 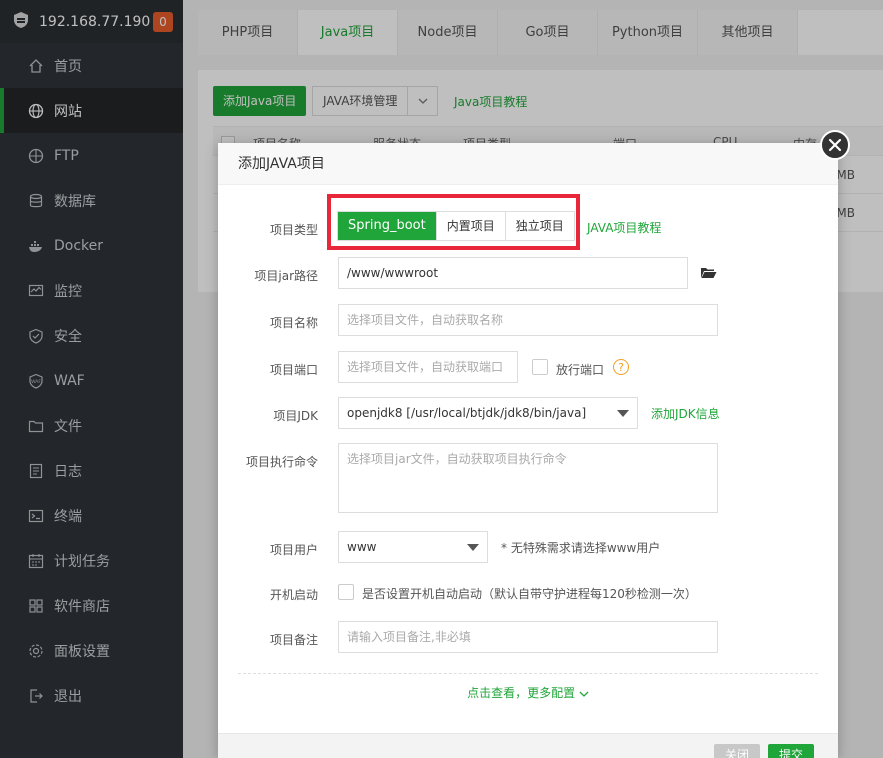 I want to click on project-name-input: 选择项目文件，自动获取名称, so click(x=528, y=320).